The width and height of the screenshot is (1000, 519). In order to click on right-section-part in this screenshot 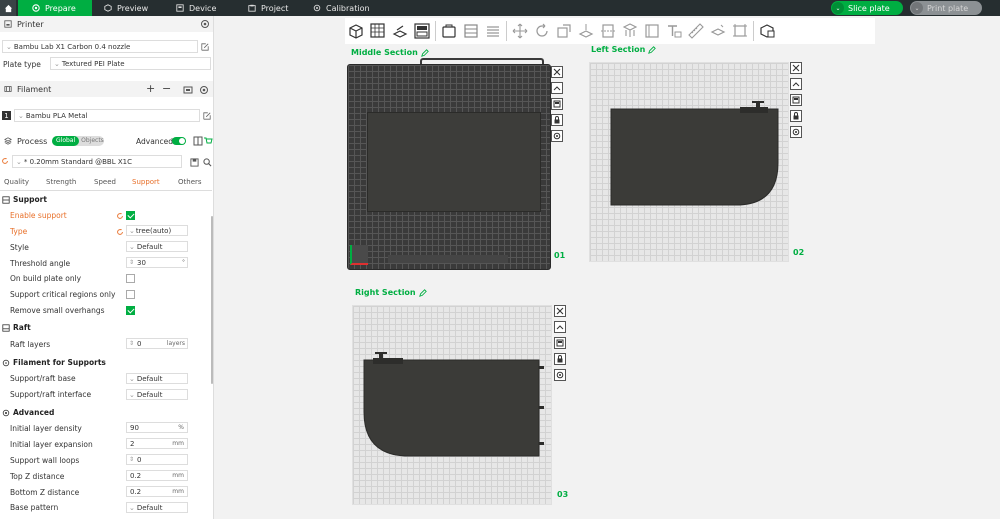, I will do `click(454, 406)`.